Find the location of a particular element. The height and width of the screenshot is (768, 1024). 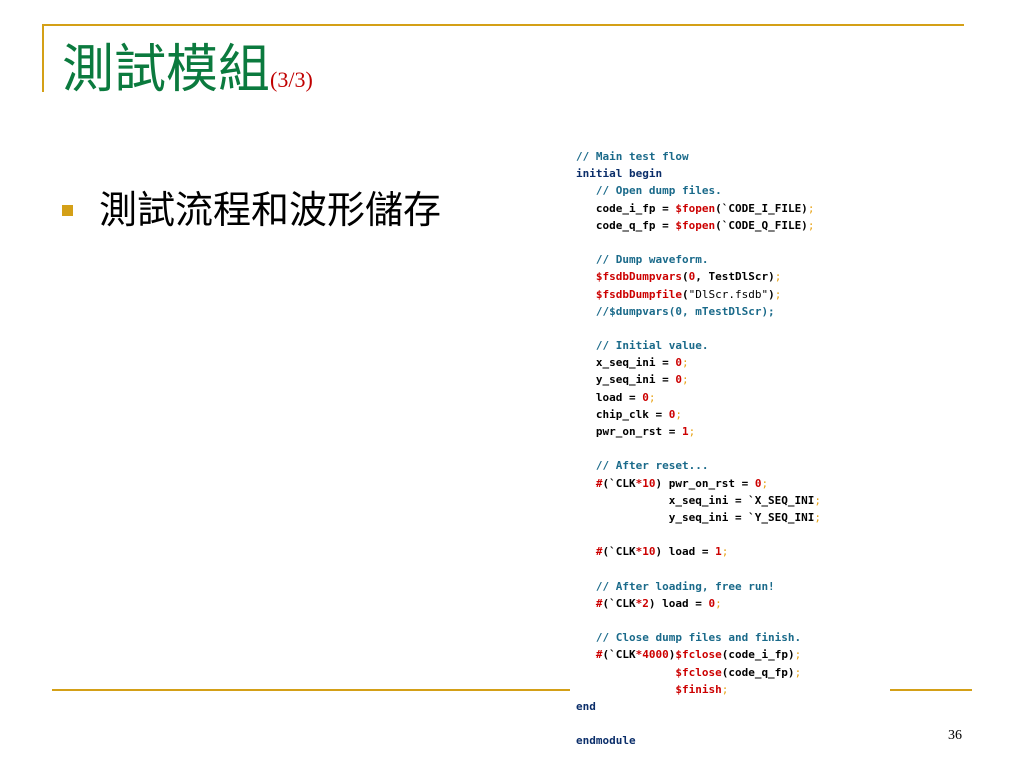

code-token-plain: code_q_fp = is located at coordinates (626, 225).